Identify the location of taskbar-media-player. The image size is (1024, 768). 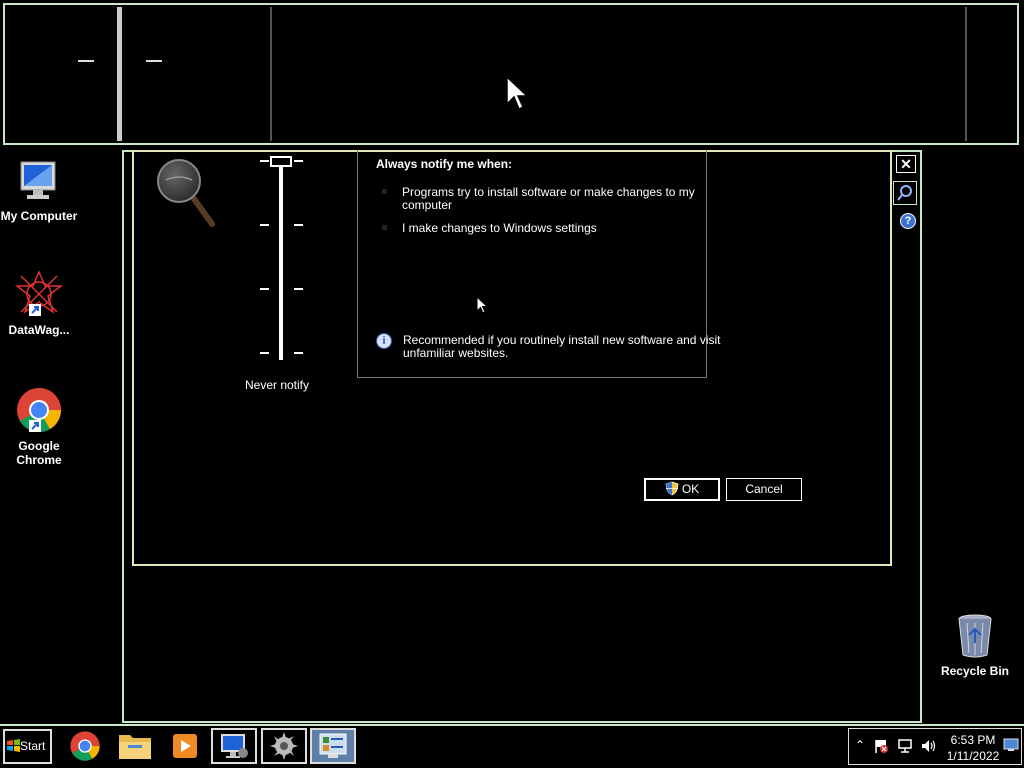
(185, 746).